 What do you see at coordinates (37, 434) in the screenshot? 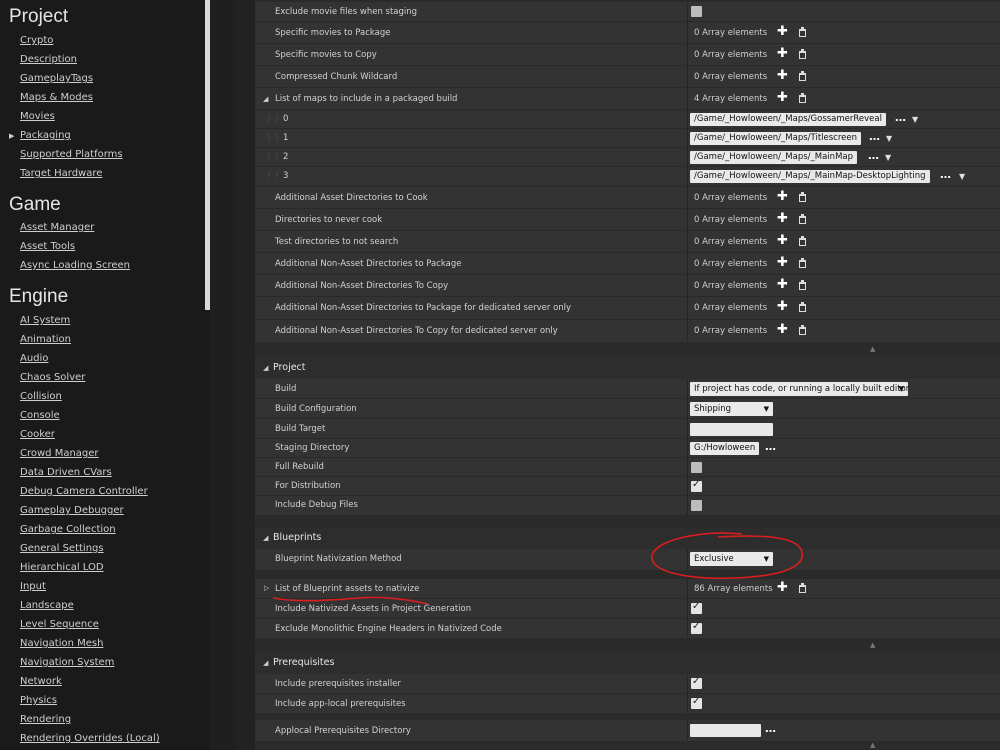
I see `sidebar-item-cooker: Cooker` at bounding box center [37, 434].